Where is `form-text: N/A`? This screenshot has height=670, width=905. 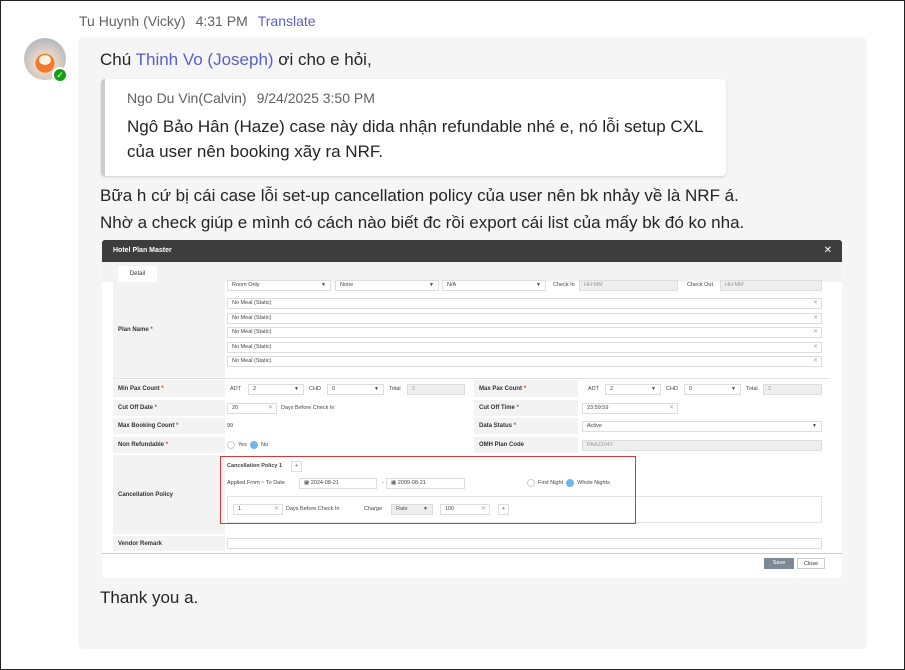 form-text: N/A is located at coordinates (452, 285).